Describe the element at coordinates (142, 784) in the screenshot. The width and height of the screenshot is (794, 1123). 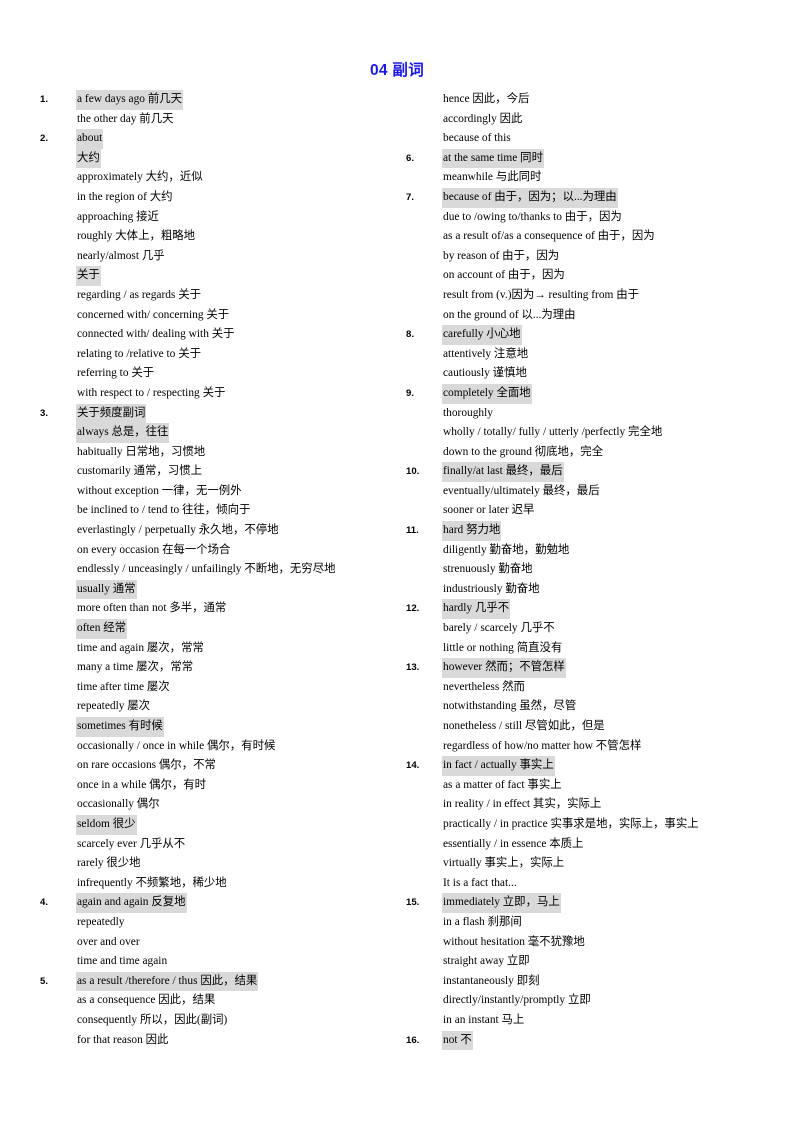
I see `vocab-text: once in a while 偶尔，有时` at that location.